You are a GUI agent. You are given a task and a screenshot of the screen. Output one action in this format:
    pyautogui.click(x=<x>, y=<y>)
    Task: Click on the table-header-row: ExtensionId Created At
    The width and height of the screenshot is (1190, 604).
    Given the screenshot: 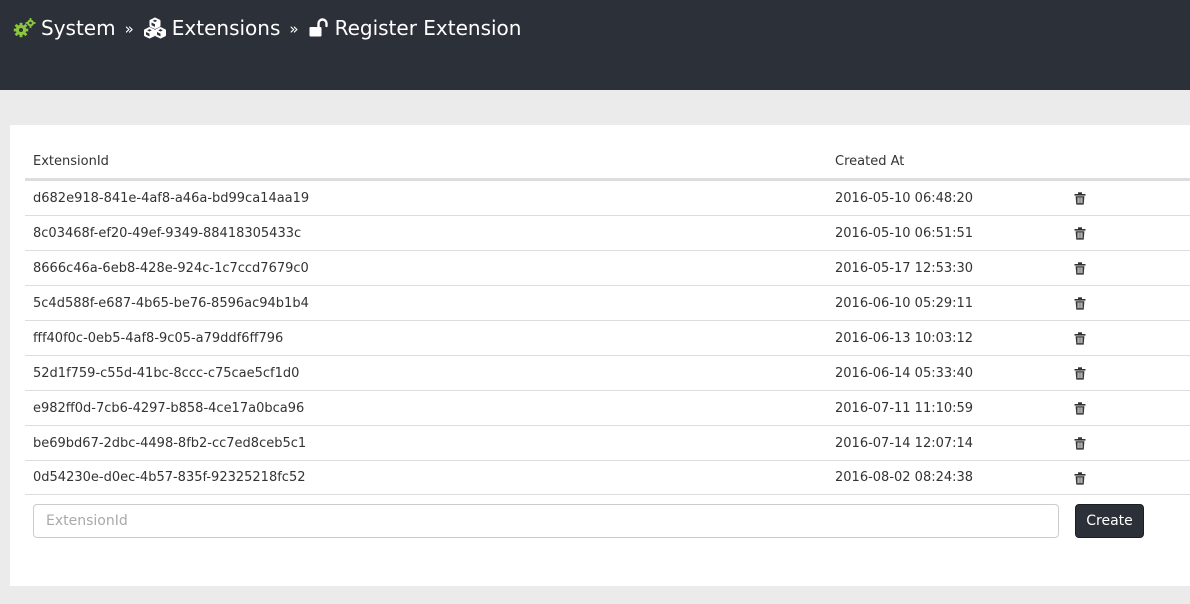 What is the action you would take?
    pyautogui.click(x=607, y=162)
    